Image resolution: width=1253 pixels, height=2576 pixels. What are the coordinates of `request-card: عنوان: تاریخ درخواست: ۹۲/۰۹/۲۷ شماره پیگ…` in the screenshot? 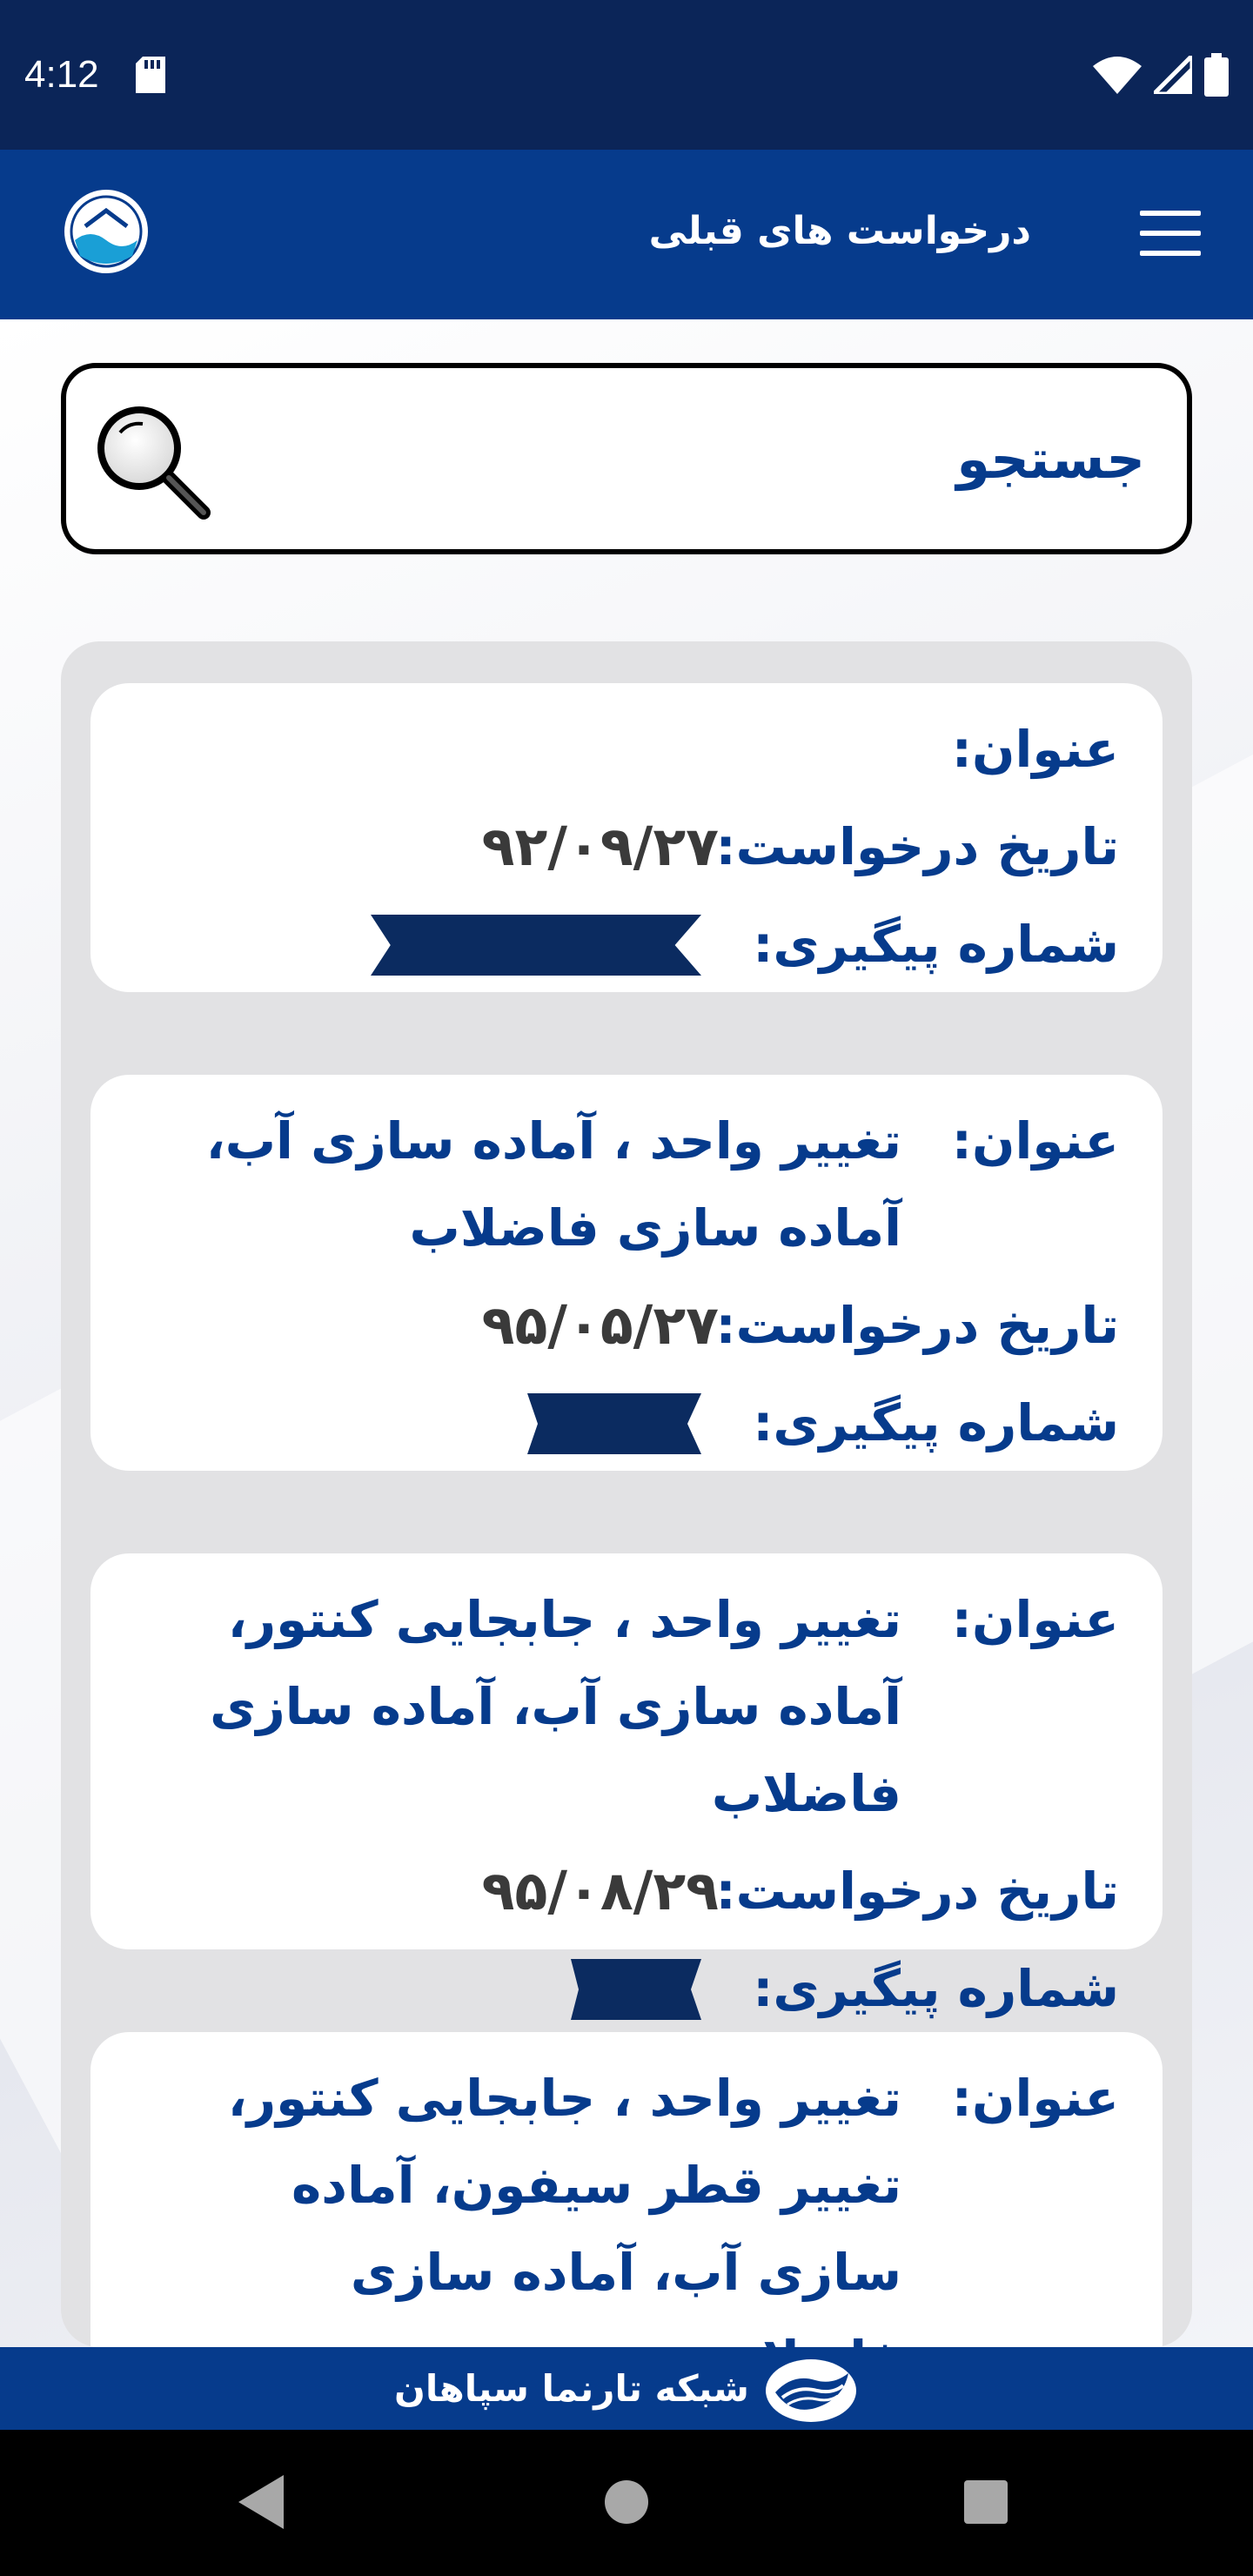 It's located at (626, 837).